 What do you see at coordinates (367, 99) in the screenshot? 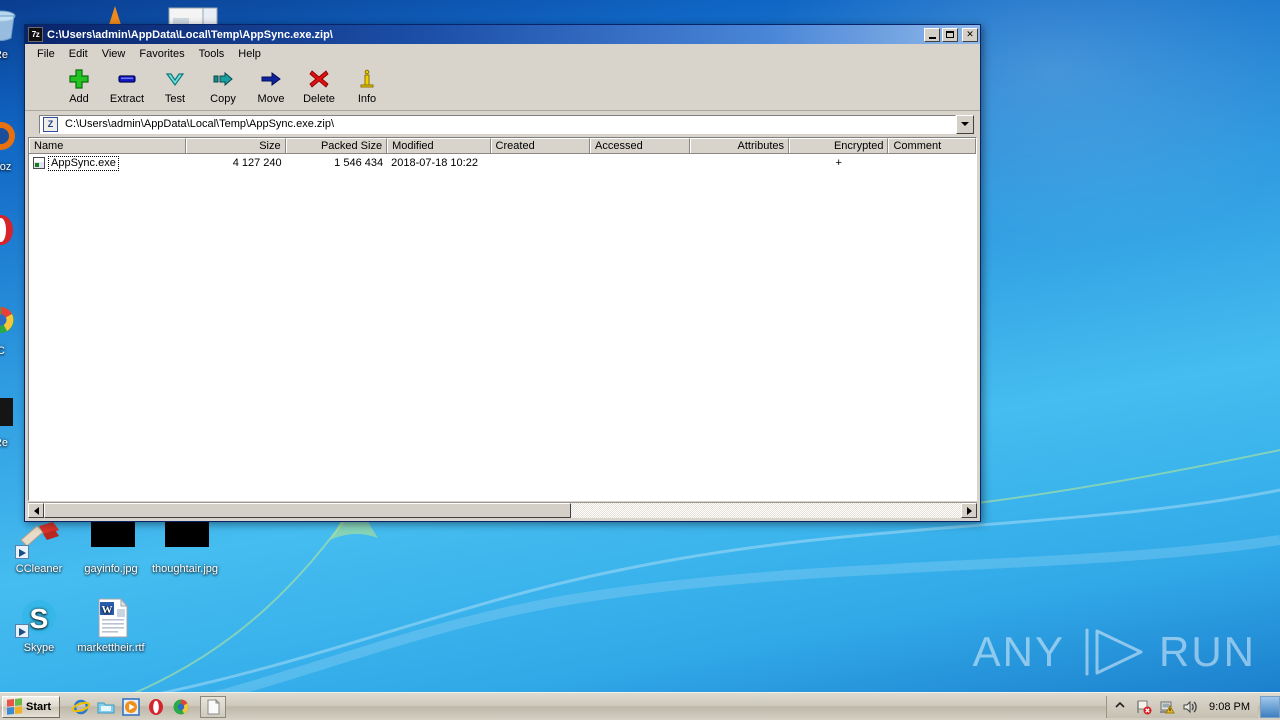
I see `toolbar-label: Info` at bounding box center [367, 99].